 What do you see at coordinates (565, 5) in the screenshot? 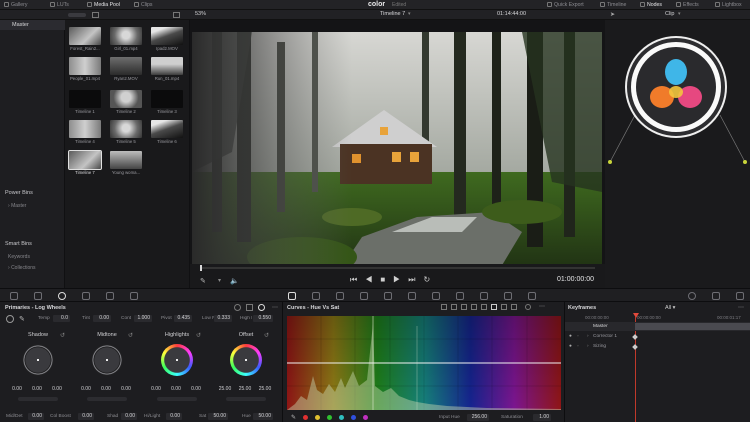
I see `quick-export-button: Quick Export` at bounding box center [565, 5].